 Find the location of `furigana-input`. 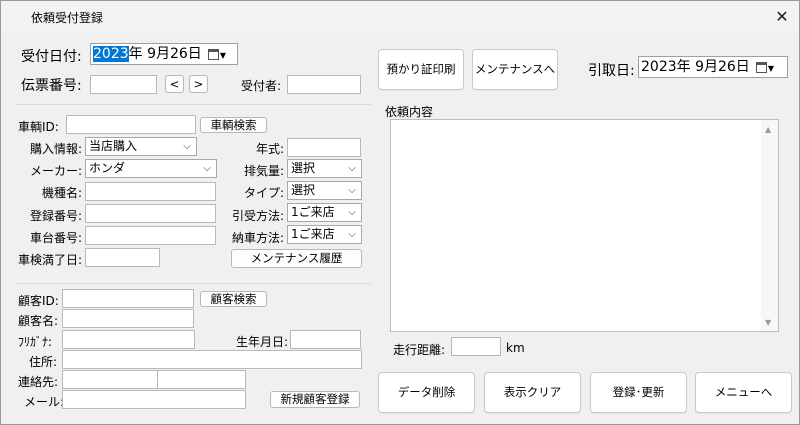

furigana-input is located at coordinates (128, 339).